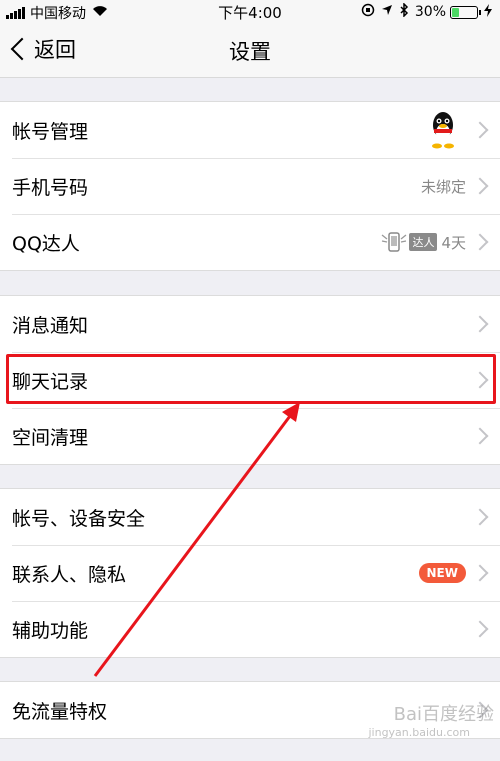  I want to click on row-contacts-privacy: 联系人、隐私 NEW, so click(250, 573).